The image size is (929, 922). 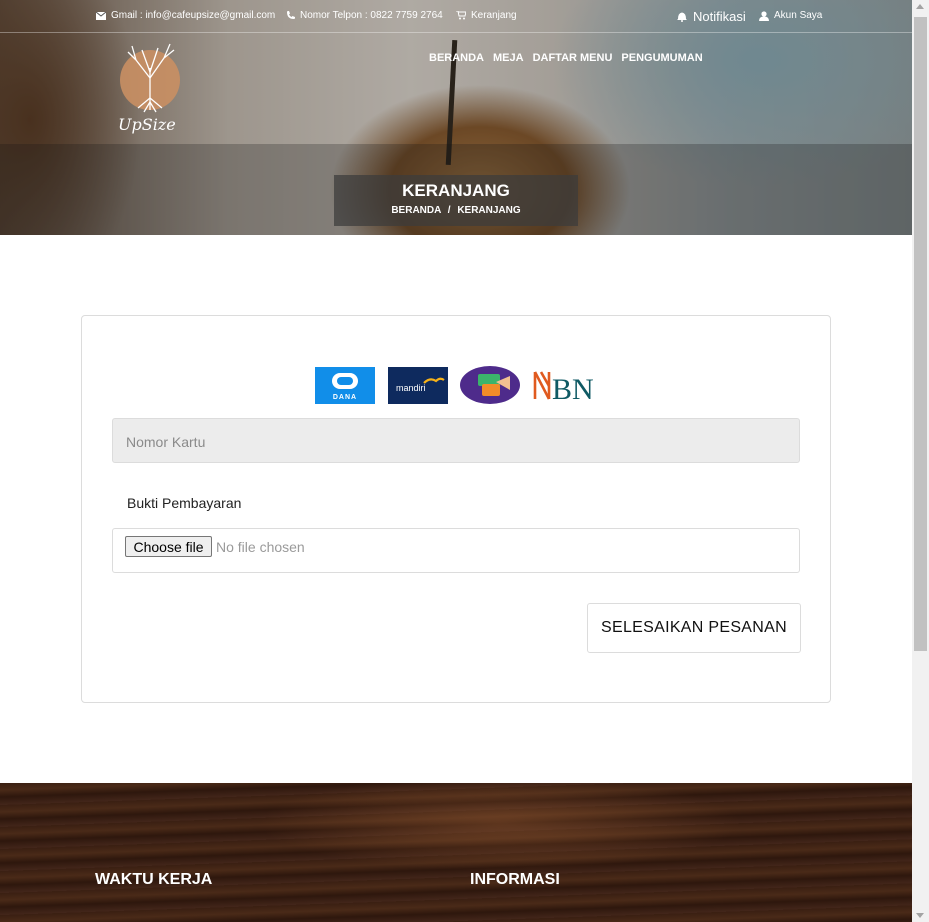 I want to click on ovo-logo-icon, so click(x=490, y=385).